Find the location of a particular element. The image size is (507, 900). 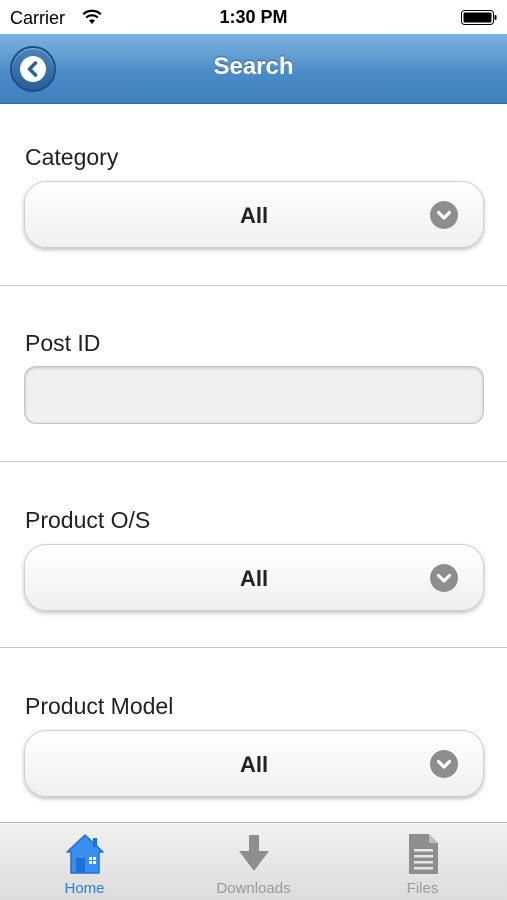

product-model-select-value: All is located at coordinates (254, 764).